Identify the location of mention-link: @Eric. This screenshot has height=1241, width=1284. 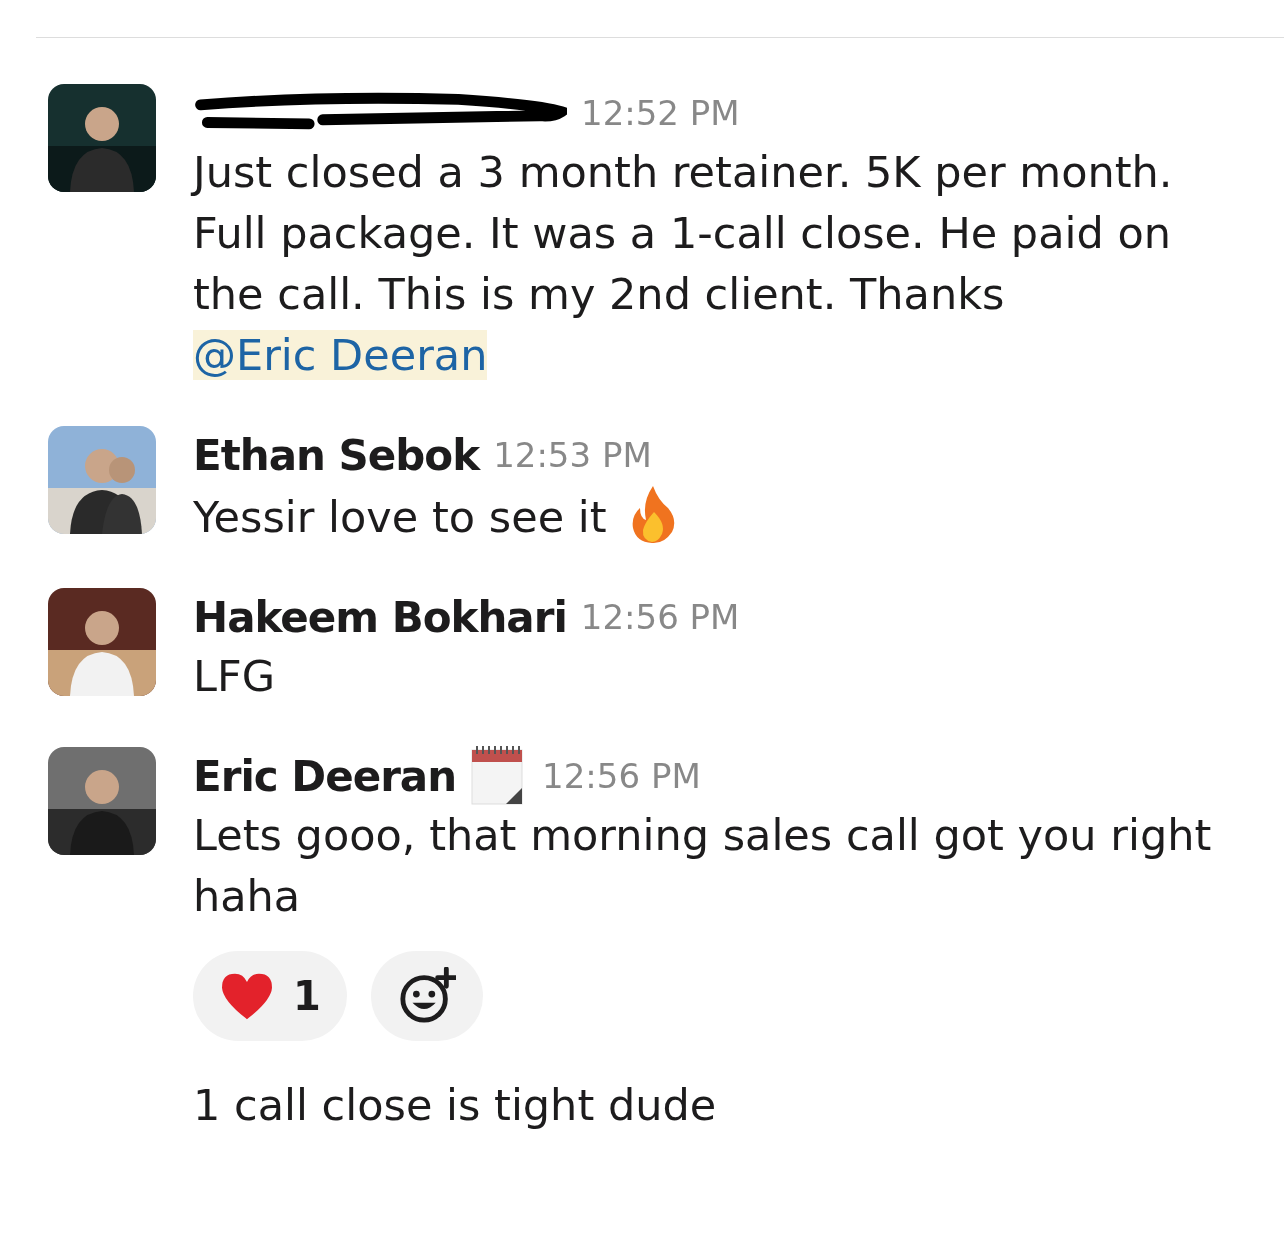
(262, 355).